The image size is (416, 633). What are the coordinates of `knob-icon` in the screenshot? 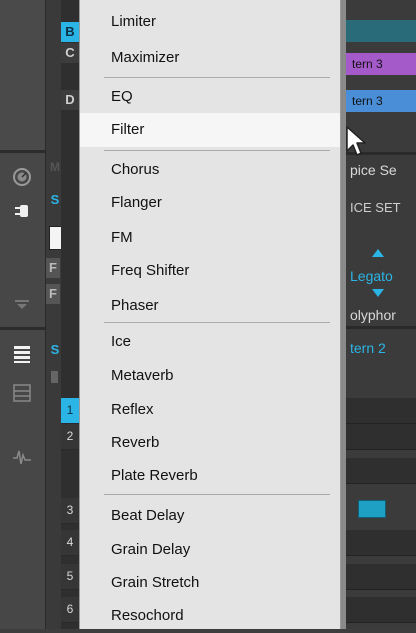 It's located at (22, 177).